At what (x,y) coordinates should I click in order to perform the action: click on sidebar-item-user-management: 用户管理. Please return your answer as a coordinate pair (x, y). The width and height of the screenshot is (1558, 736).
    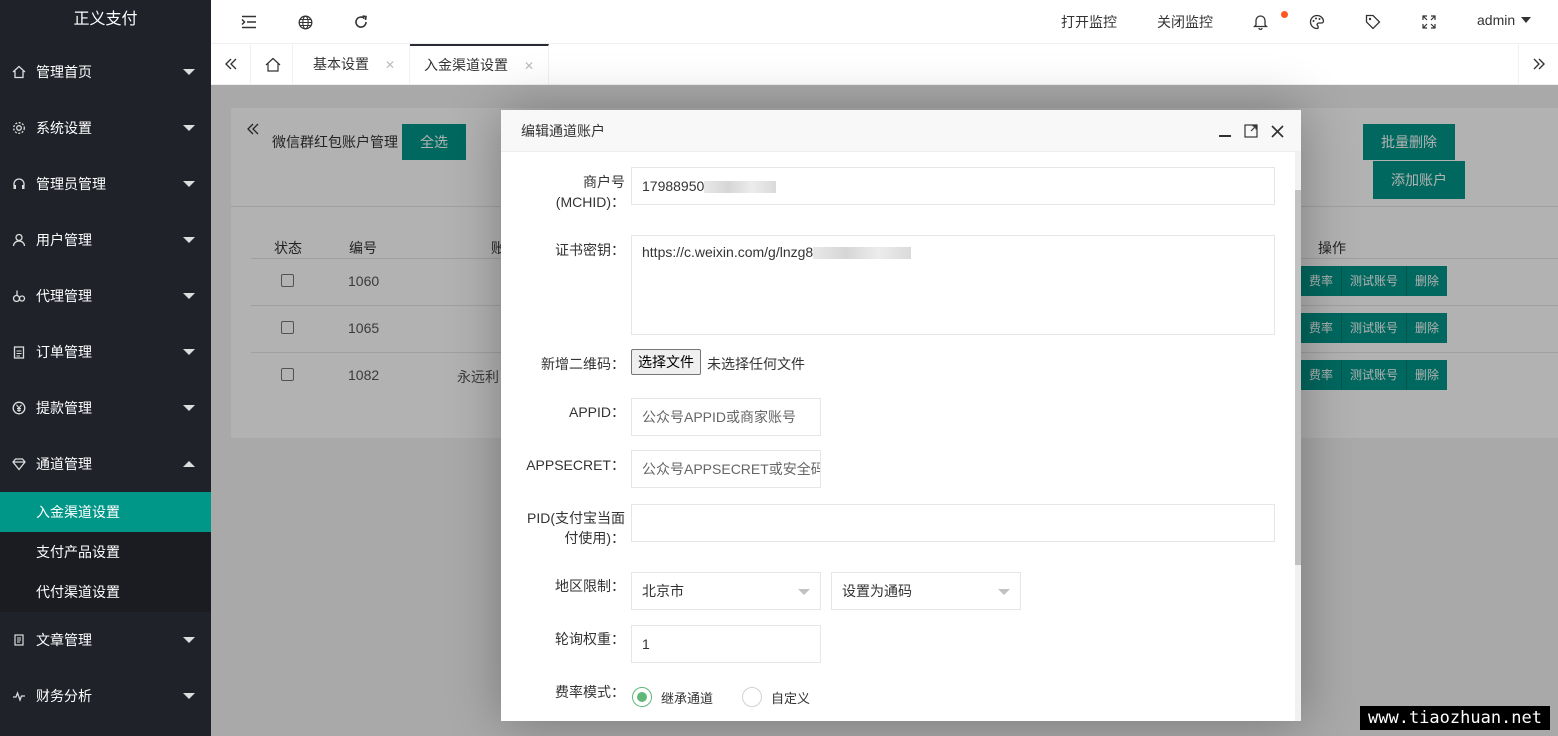
    Looking at the image, I should click on (105, 240).